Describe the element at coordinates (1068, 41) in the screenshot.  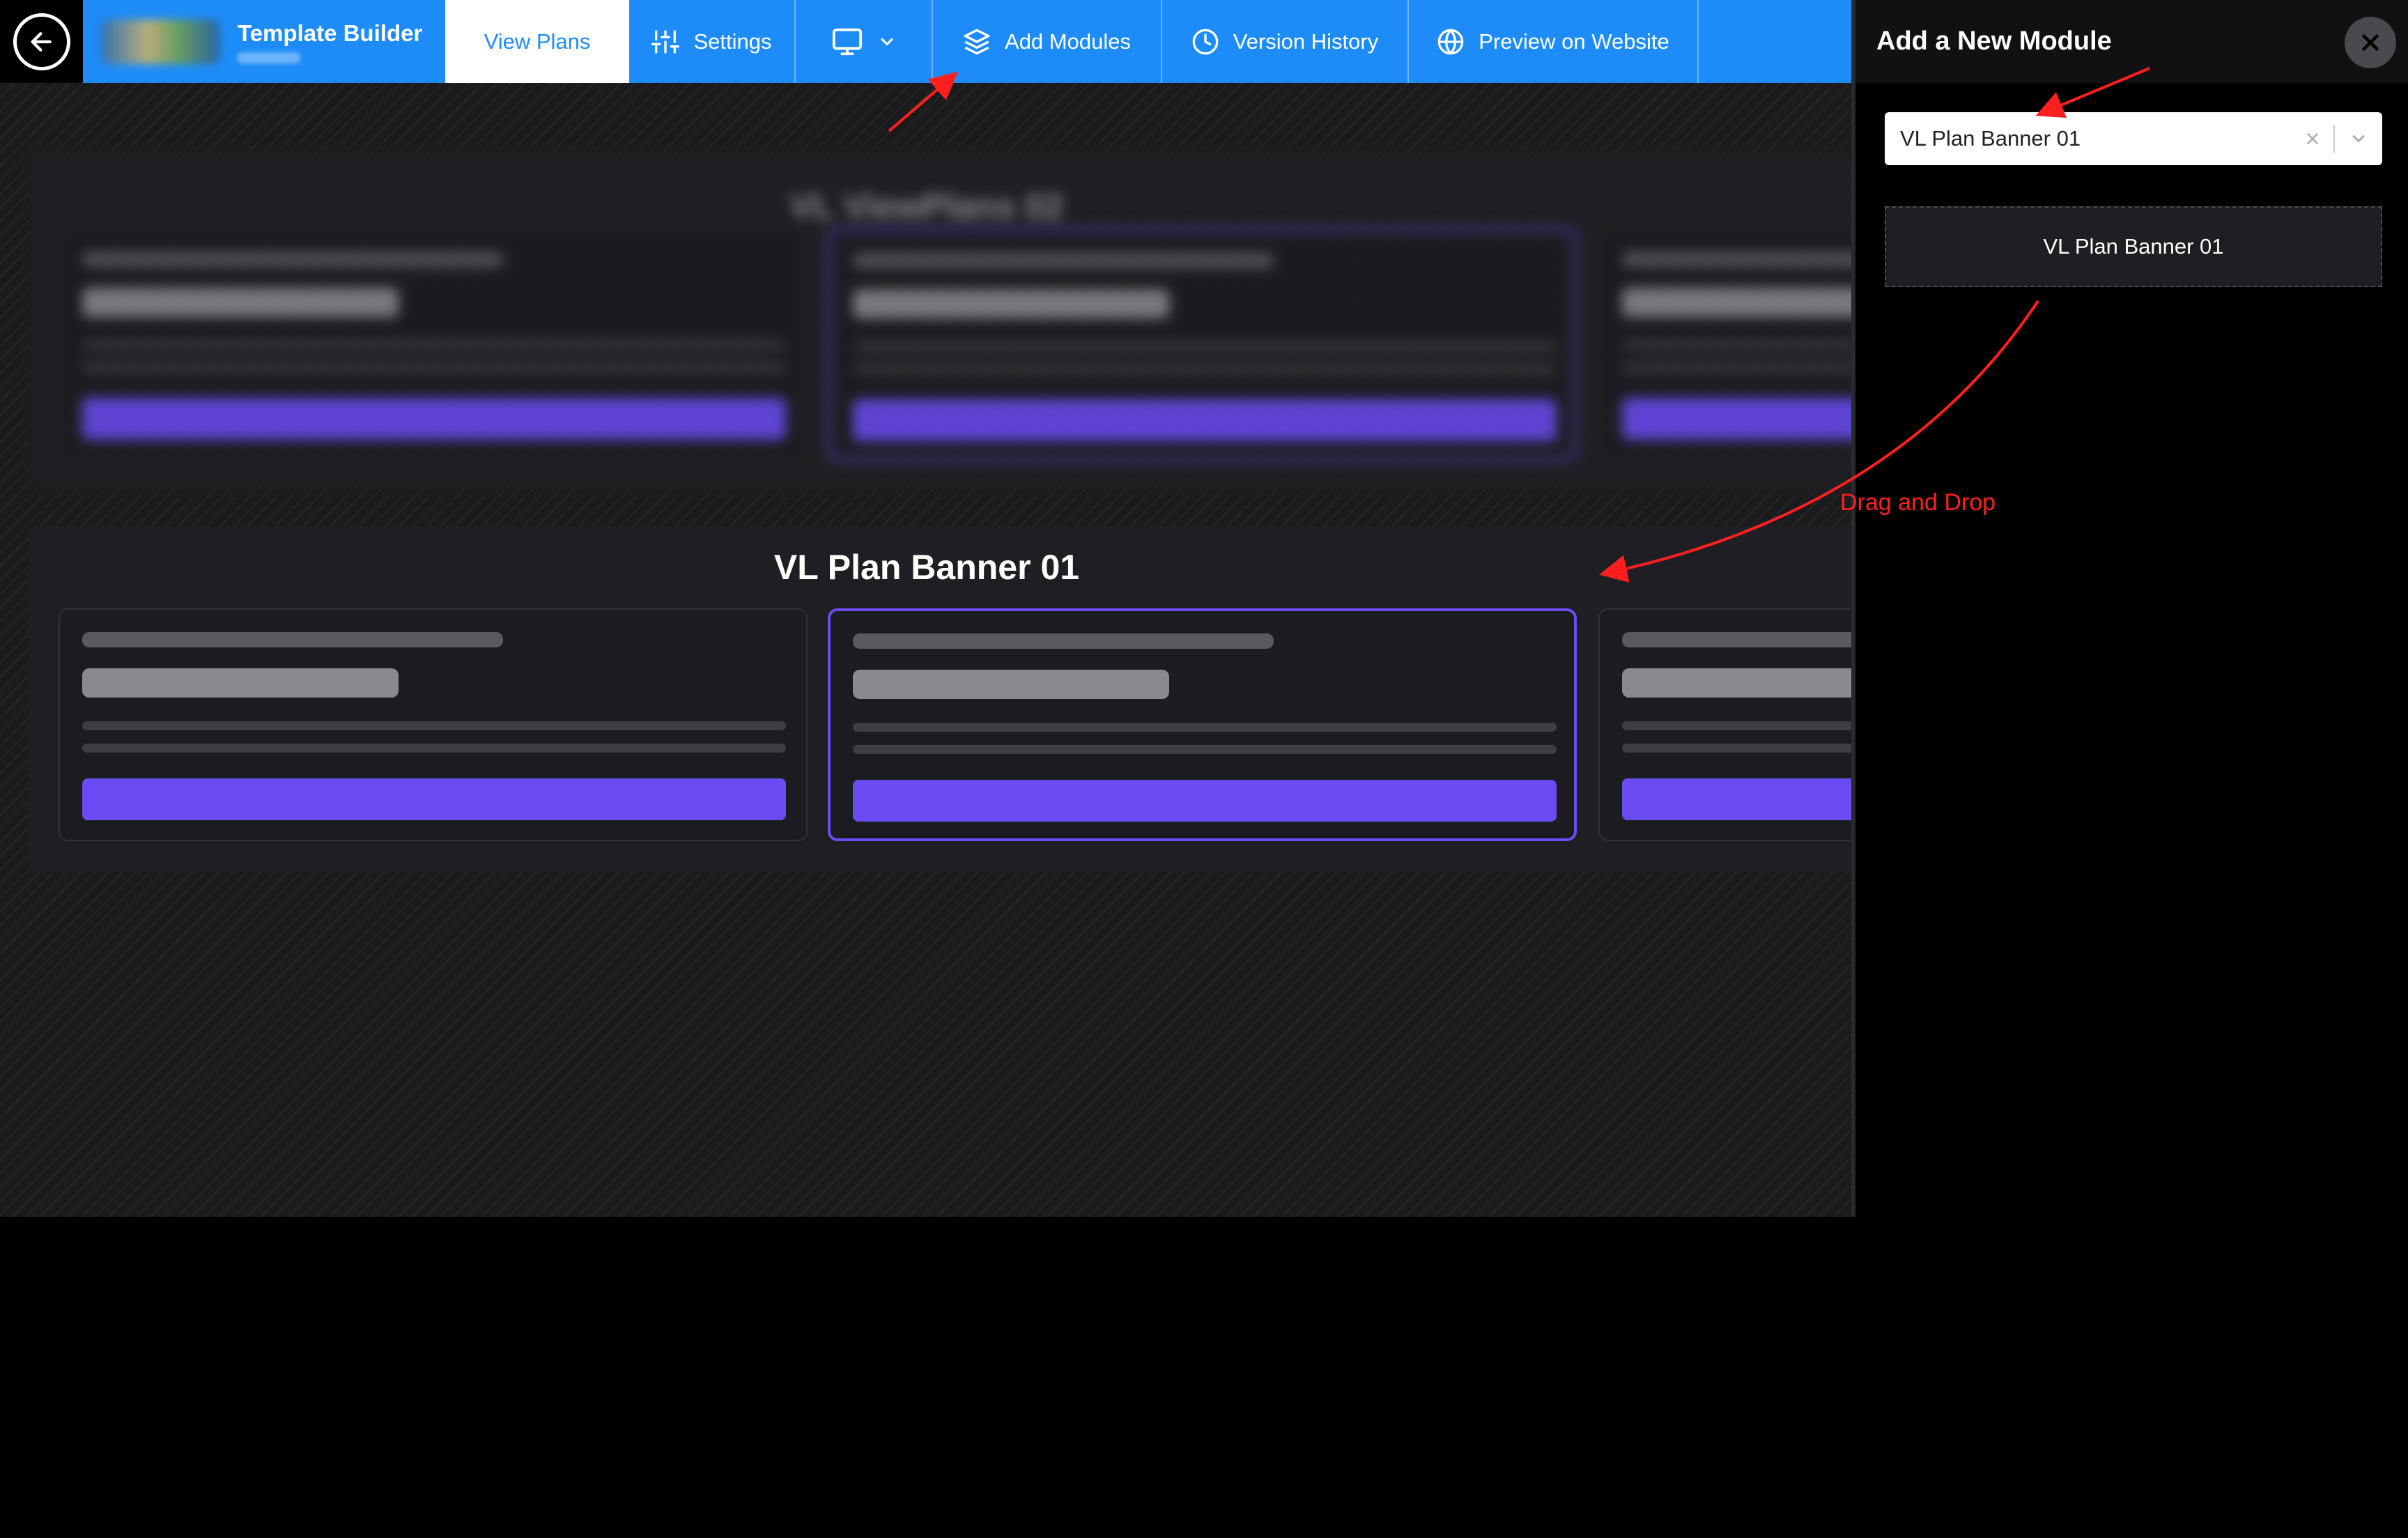
I see `tab-add-modules-label: Add Modules` at that location.